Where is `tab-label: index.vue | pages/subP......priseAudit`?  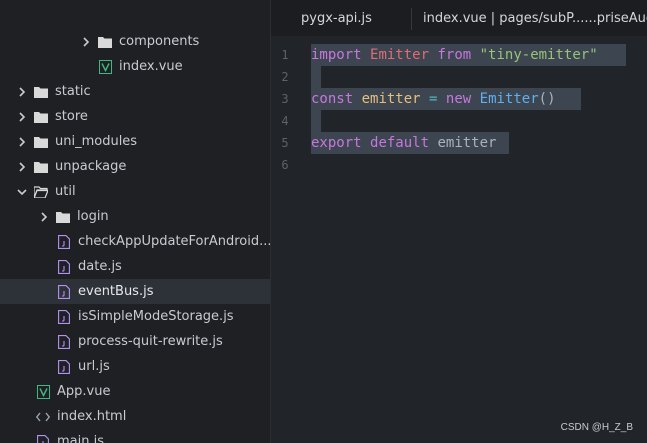 tab-label: index.vue | pages/subP......priseAudit is located at coordinates (535, 18).